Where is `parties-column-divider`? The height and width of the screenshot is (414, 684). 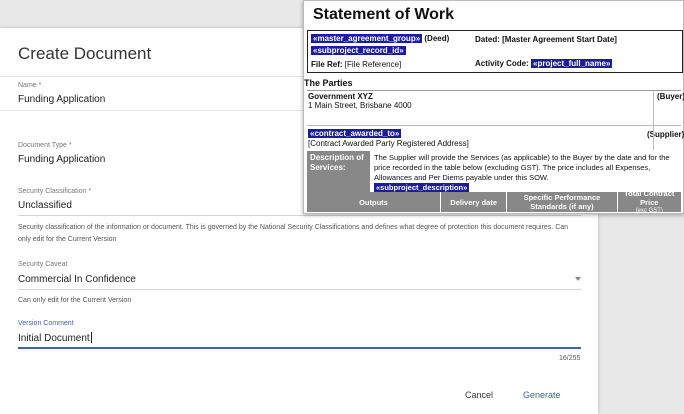
parties-column-divider is located at coordinates (653, 120).